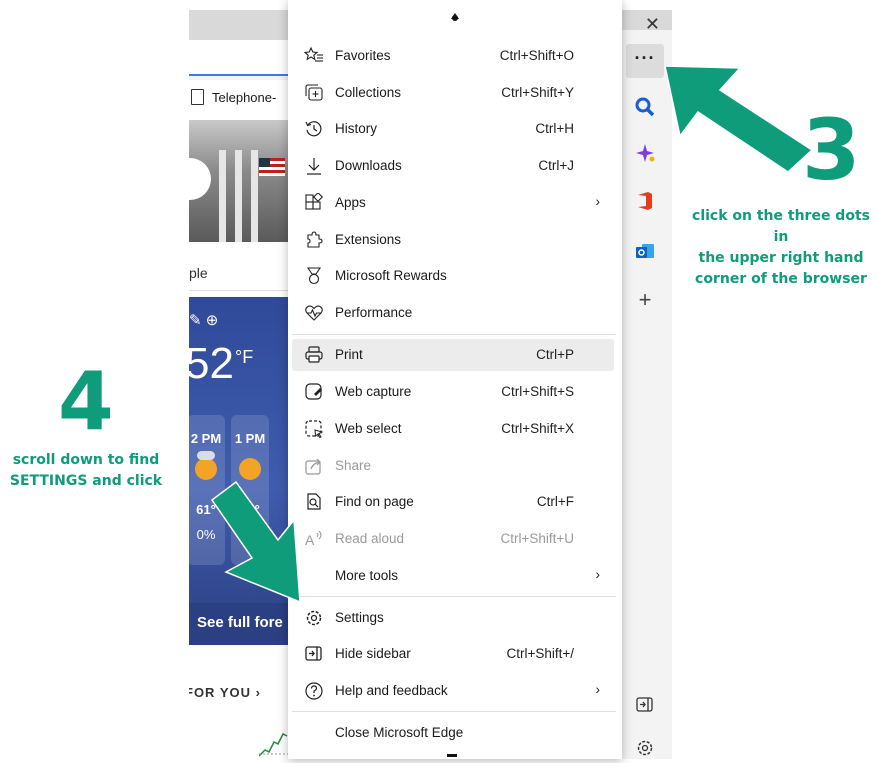  I want to click on step3-line: corner of the browser, so click(781, 279).